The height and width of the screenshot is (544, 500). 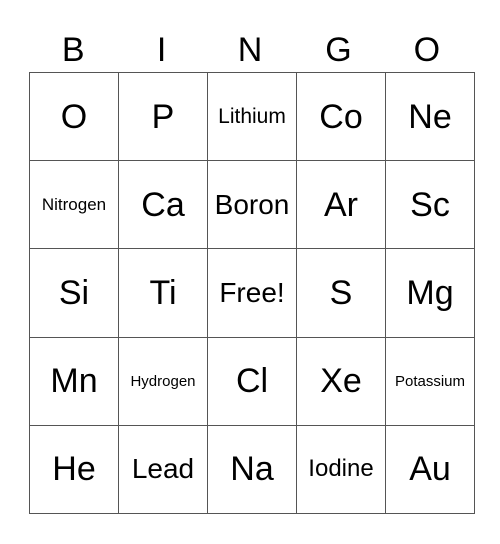 What do you see at coordinates (74, 293) in the screenshot?
I see `bingo-cell: Si` at bounding box center [74, 293].